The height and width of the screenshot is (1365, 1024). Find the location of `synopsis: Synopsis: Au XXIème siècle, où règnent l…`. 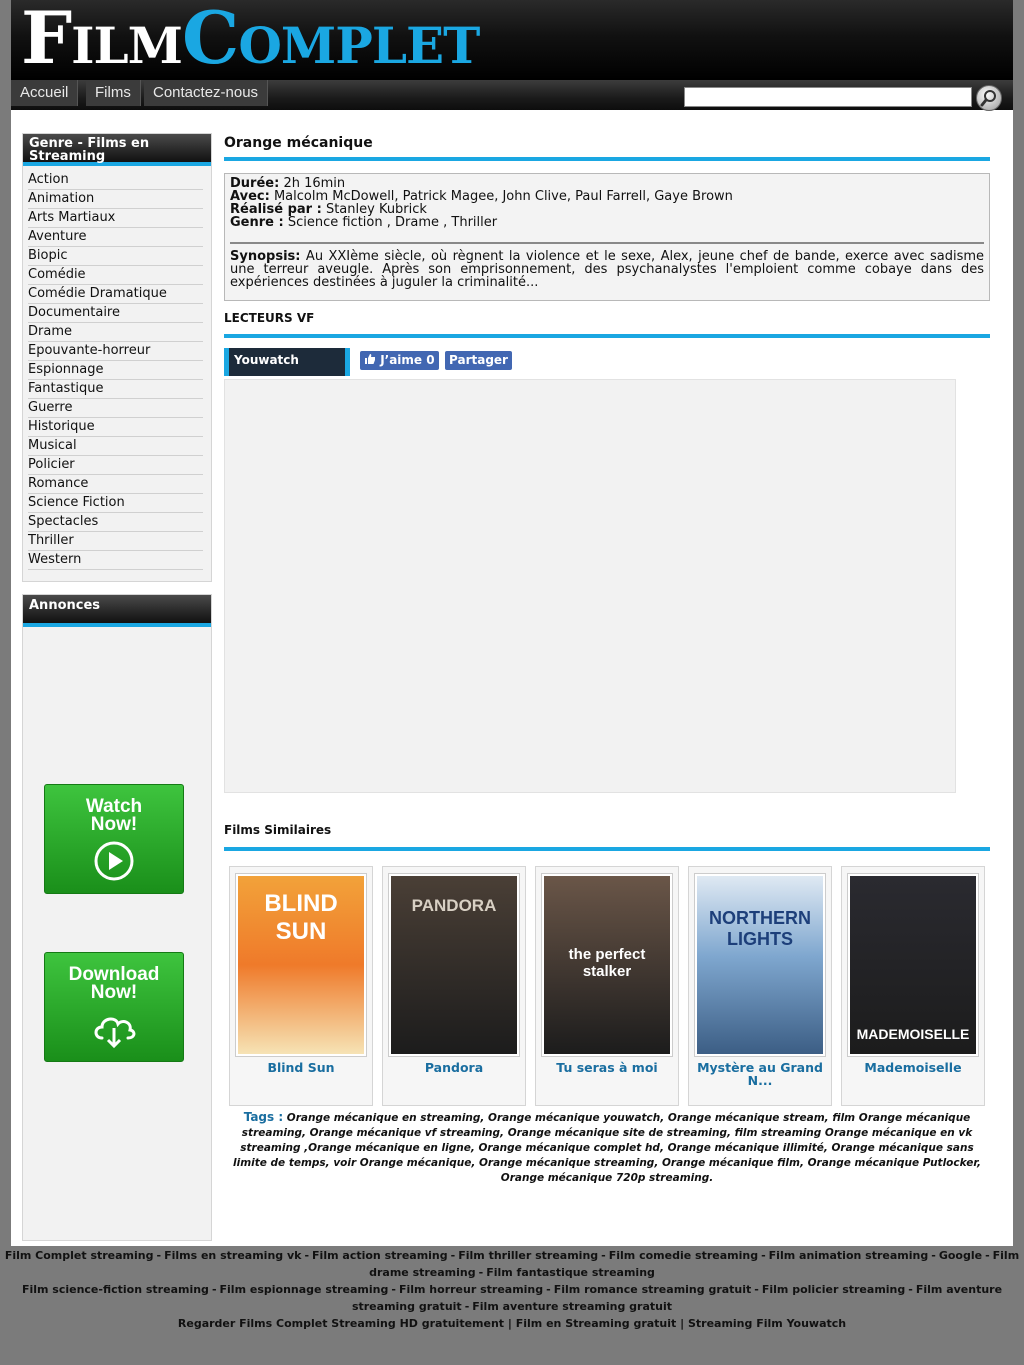

synopsis: Synopsis: Au XXIème siècle, où règnent l… is located at coordinates (607, 269).